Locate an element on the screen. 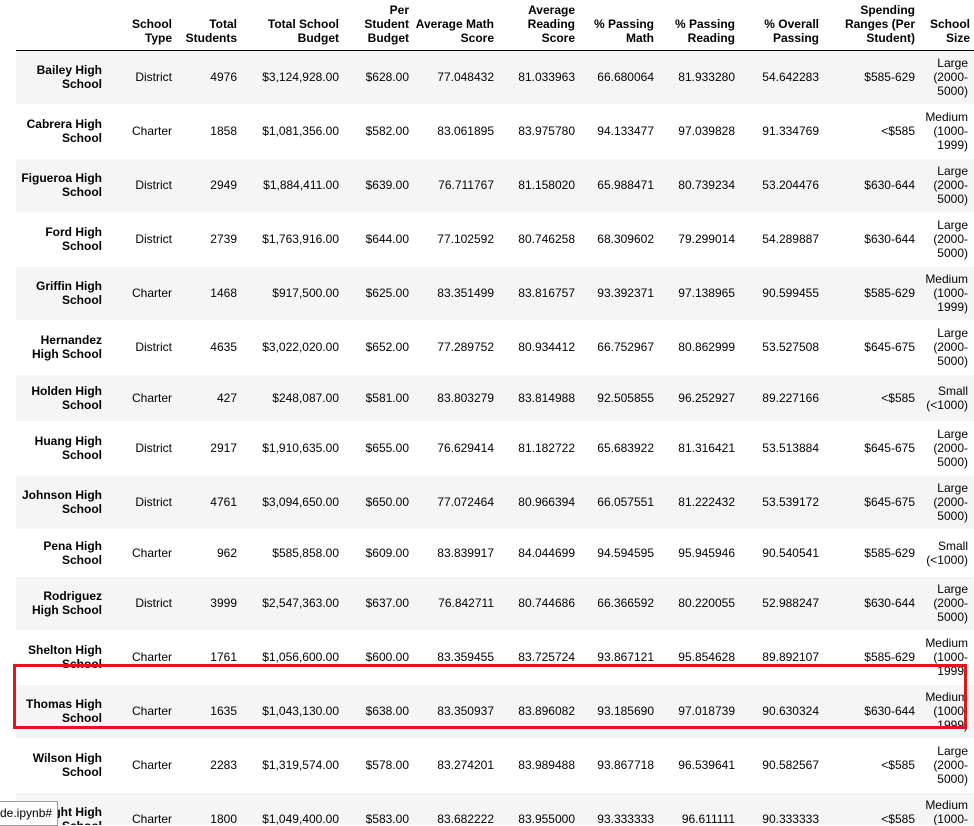  per-student-budget-cell: $655.00 is located at coordinates (387, 448).